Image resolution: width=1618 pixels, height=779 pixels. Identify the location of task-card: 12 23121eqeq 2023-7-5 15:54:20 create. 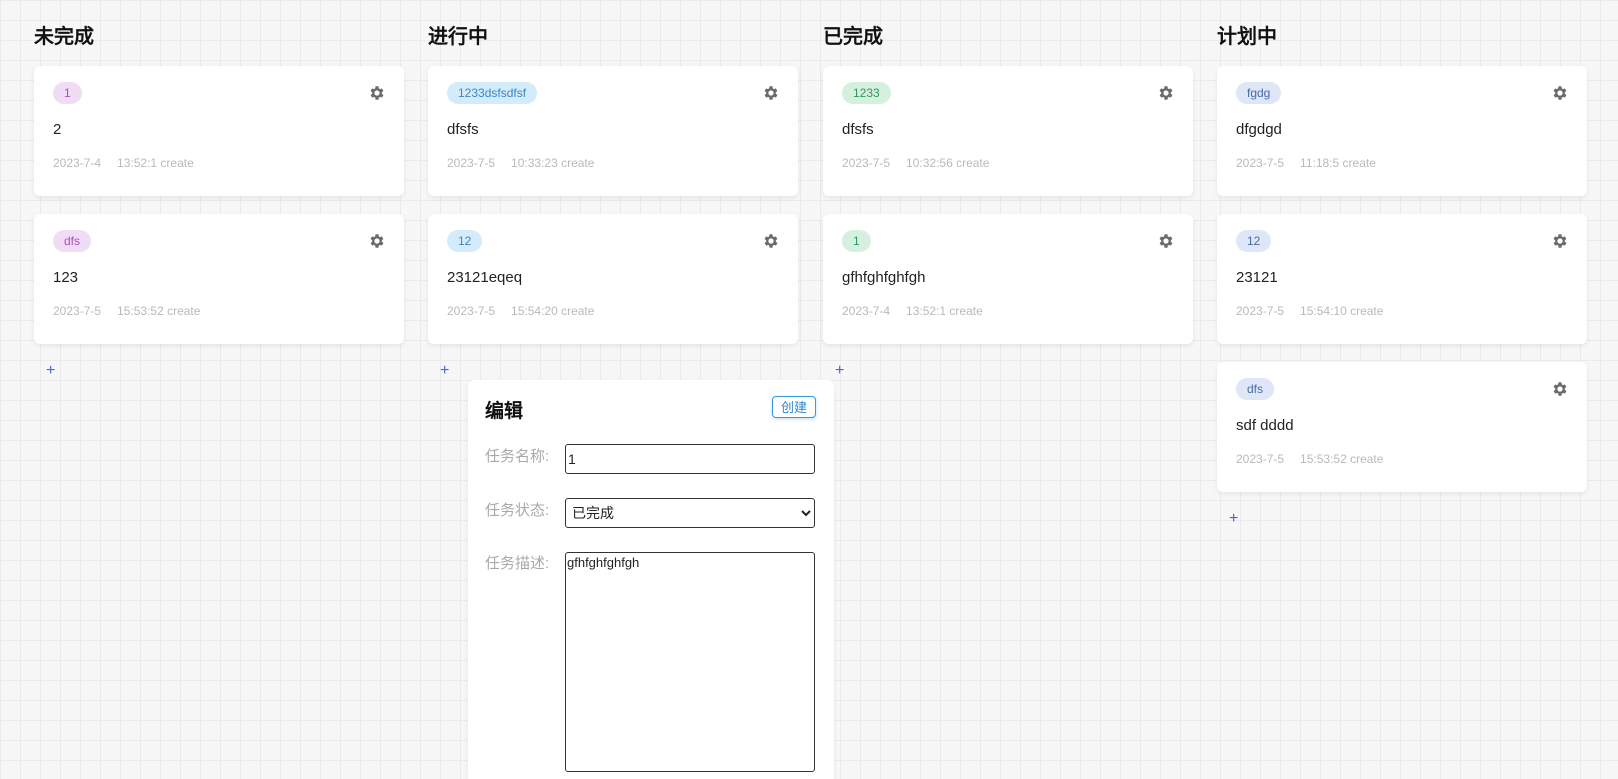
(613, 279).